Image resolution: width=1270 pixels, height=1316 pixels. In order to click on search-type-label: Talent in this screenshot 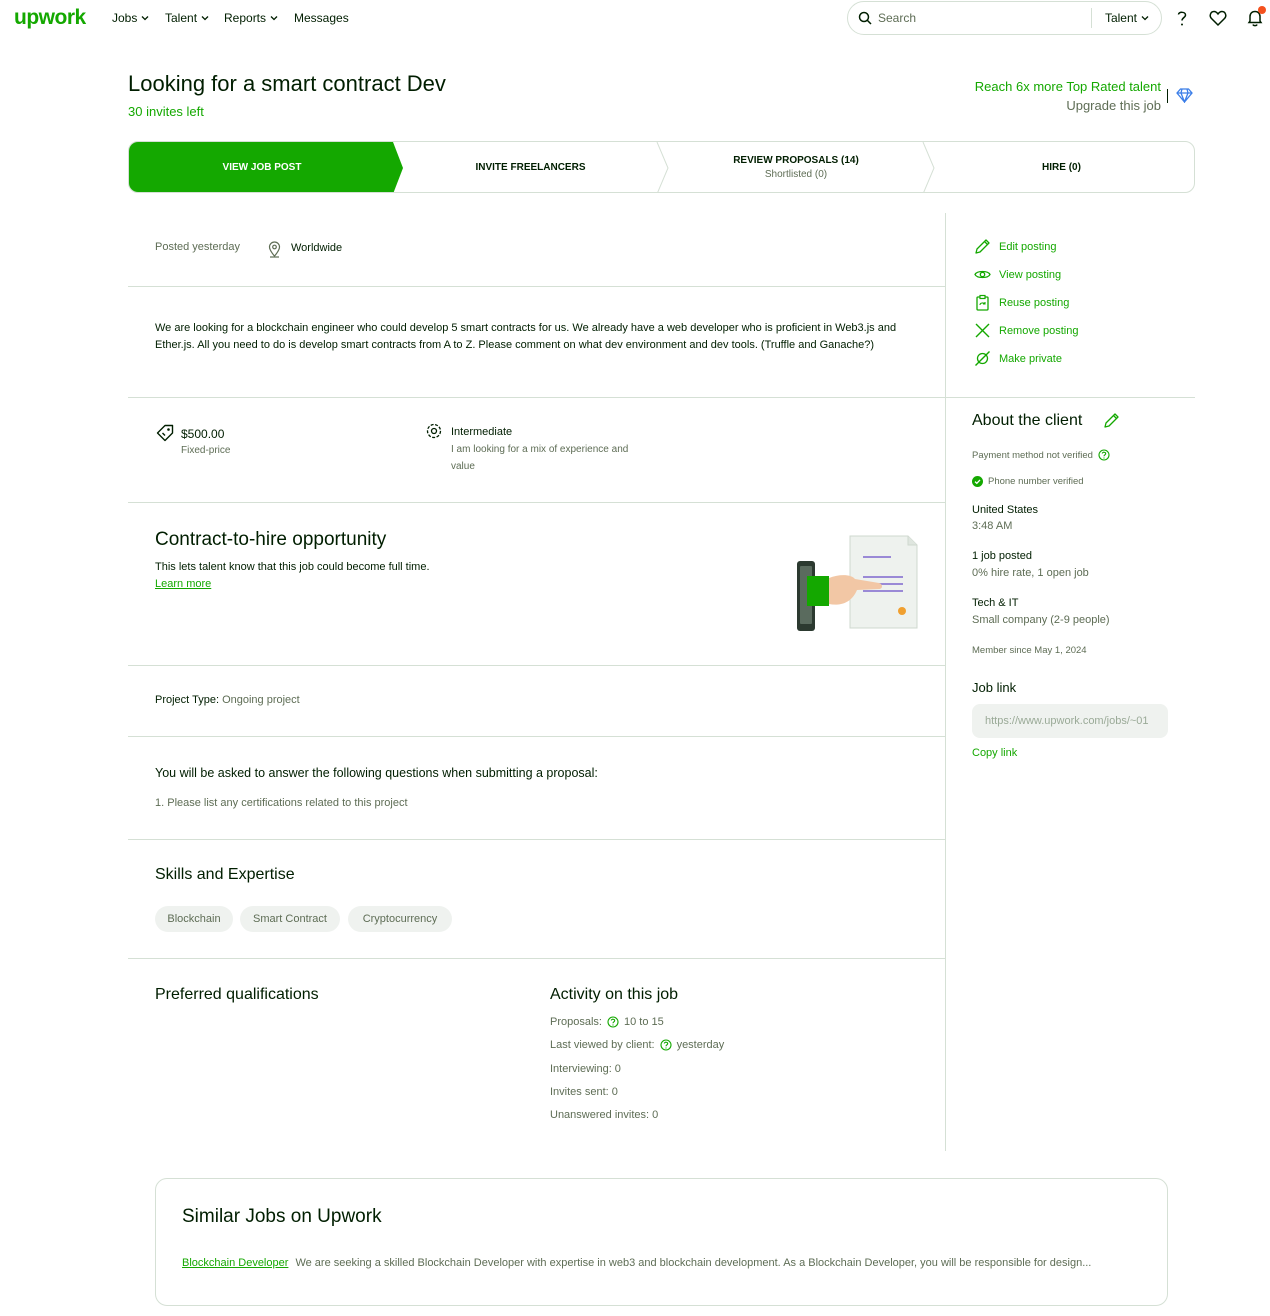, I will do `click(1120, 18)`.